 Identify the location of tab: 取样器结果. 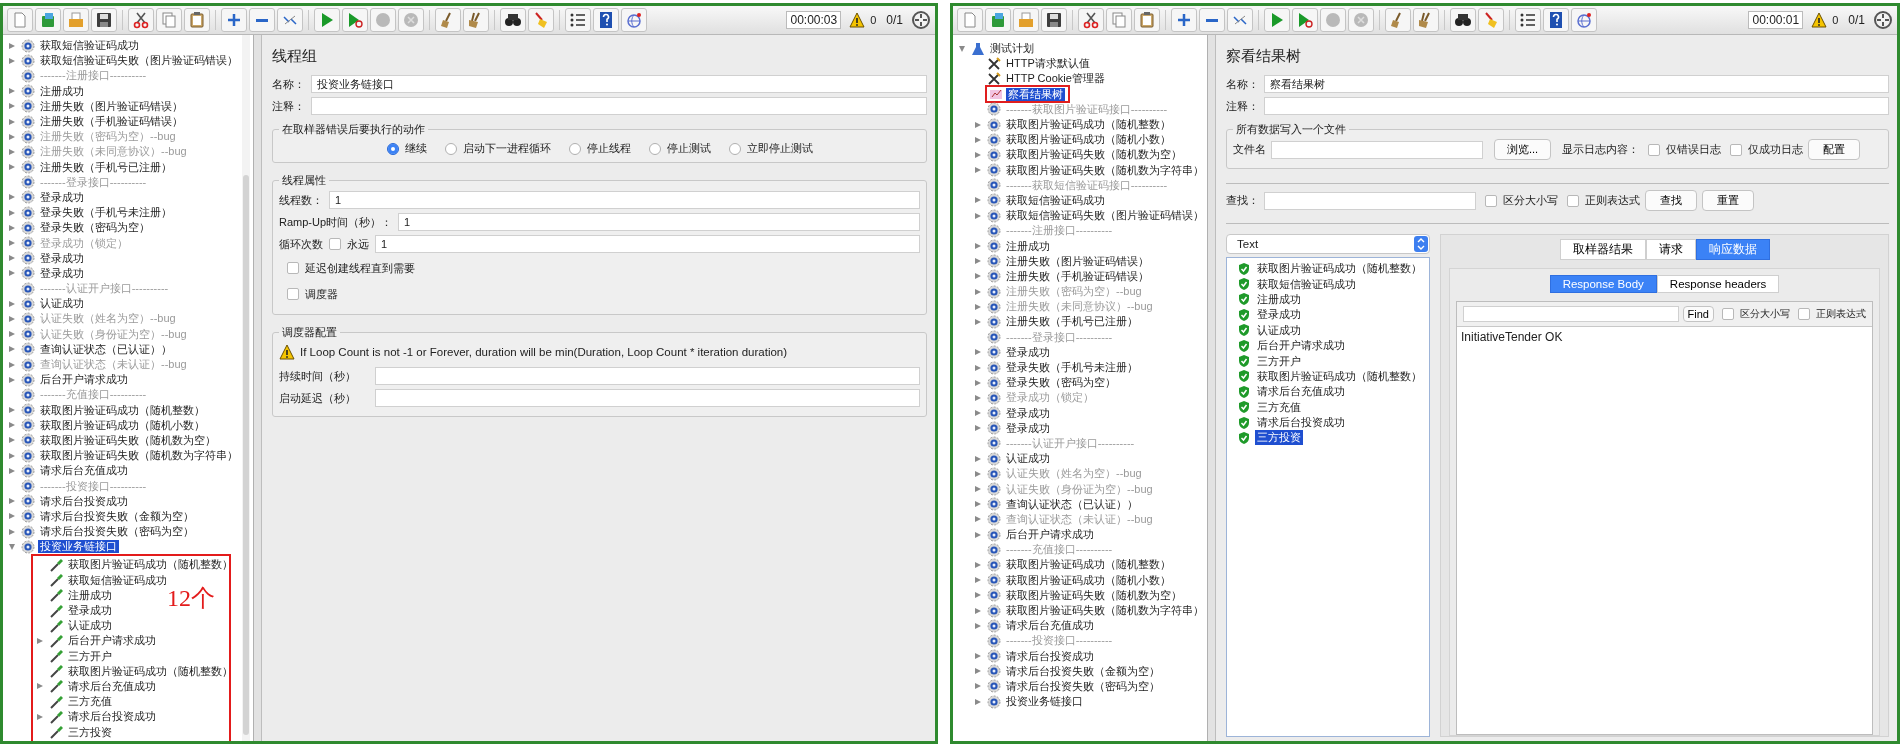
(1602, 249).